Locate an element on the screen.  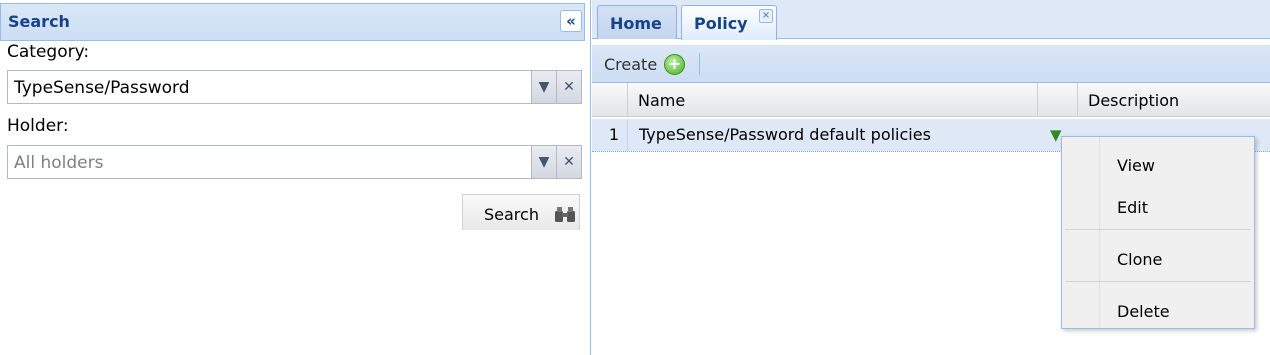
menu-item-clone: Clone is located at coordinates (1139, 259).